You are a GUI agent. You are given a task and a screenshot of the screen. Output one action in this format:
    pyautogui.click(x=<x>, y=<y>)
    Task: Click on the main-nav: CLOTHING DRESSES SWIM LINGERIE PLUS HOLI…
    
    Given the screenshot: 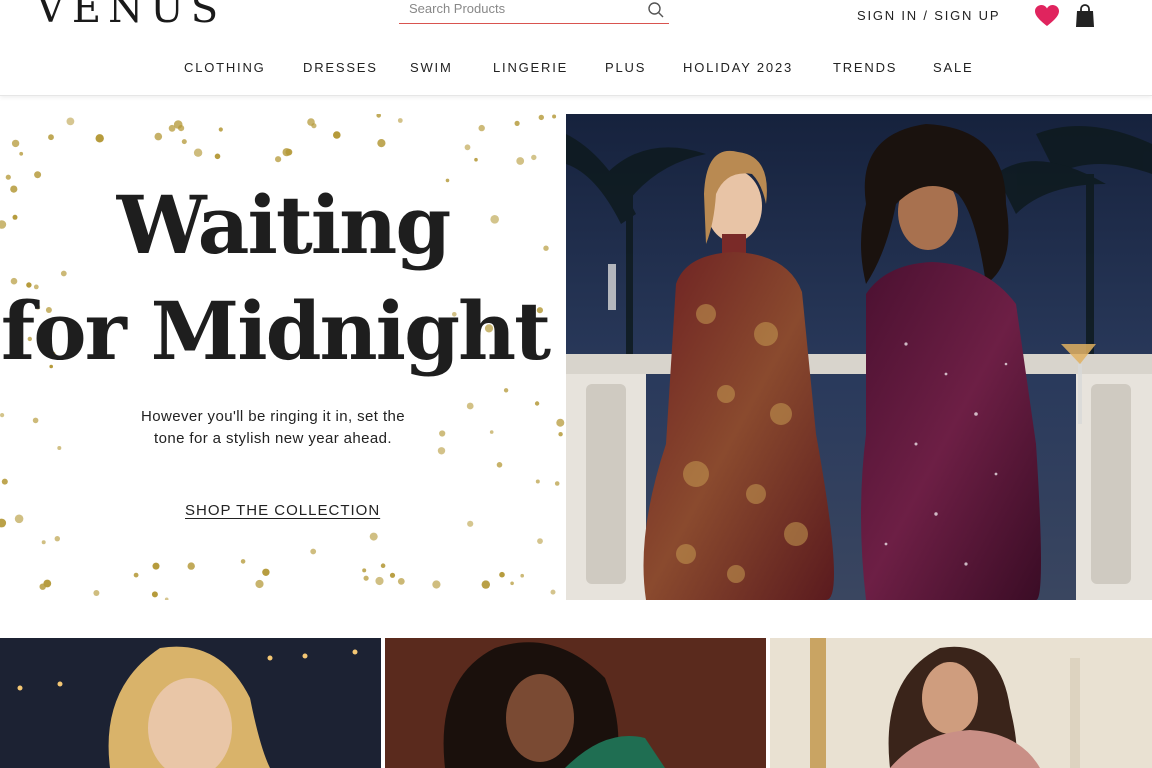 What is the action you would take?
    pyautogui.click(x=576, y=69)
    